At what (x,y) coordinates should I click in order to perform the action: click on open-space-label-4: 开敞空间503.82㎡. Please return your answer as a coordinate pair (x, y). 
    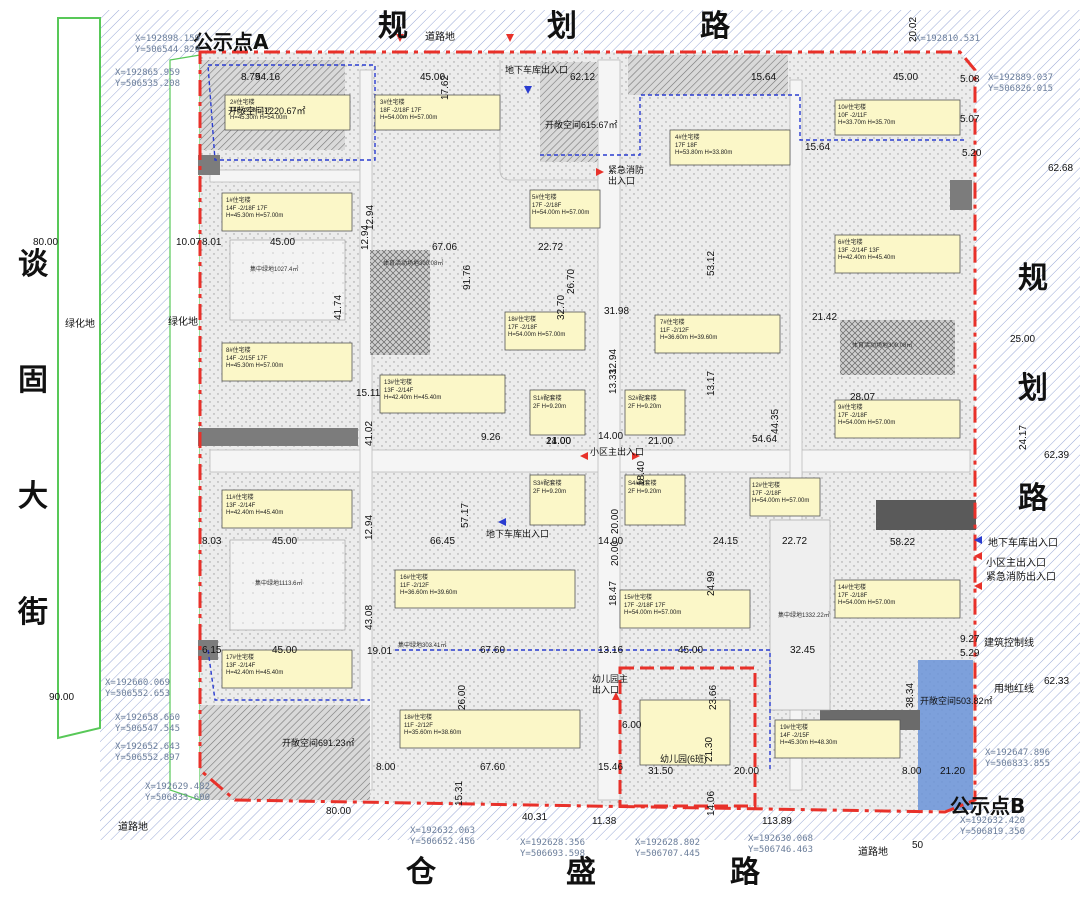
    Looking at the image, I should click on (956, 701).